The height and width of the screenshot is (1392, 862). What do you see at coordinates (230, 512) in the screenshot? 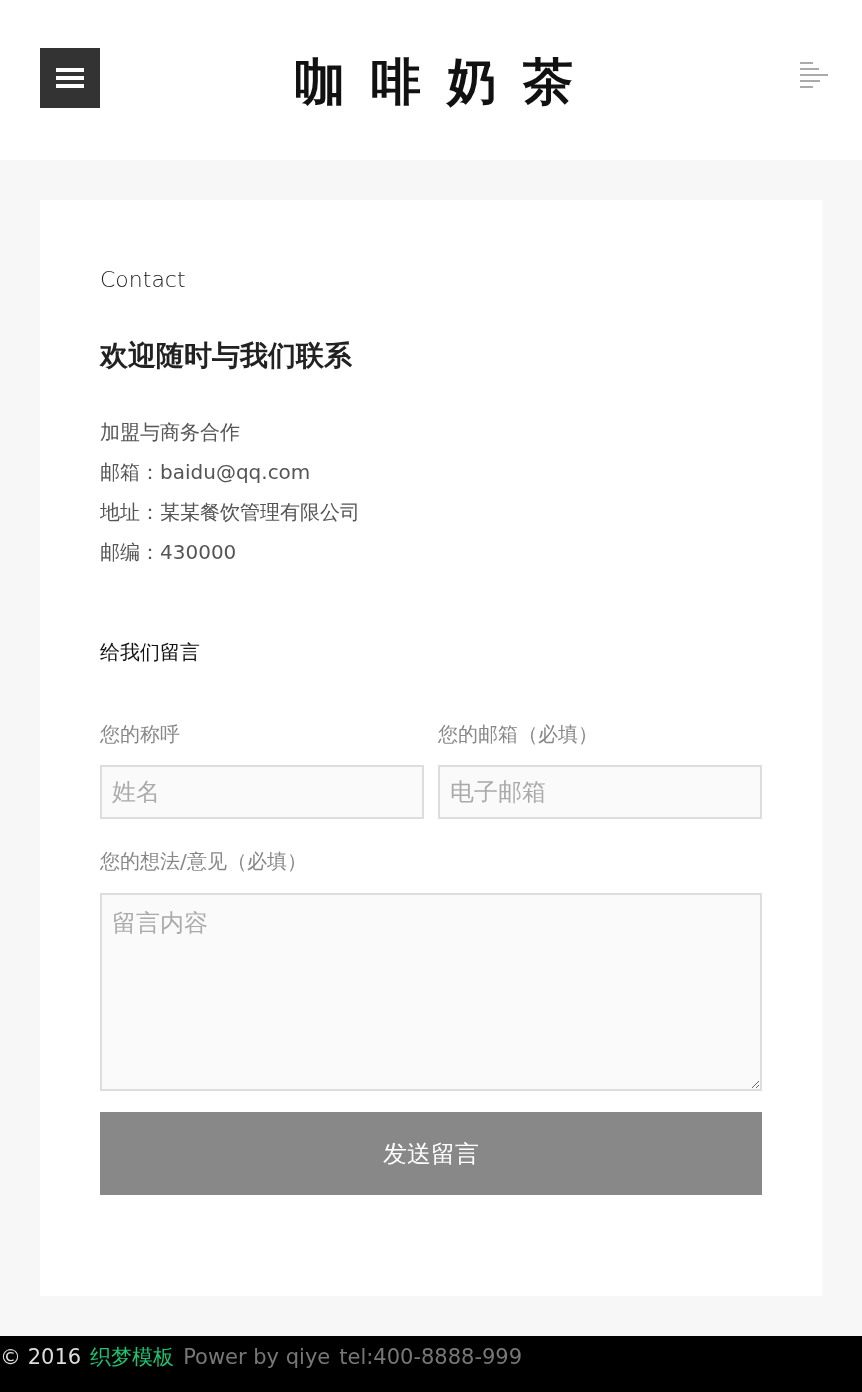
I see `contact-info-line: 地址：某某餐饮管理有限公司` at bounding box center [230, 512].